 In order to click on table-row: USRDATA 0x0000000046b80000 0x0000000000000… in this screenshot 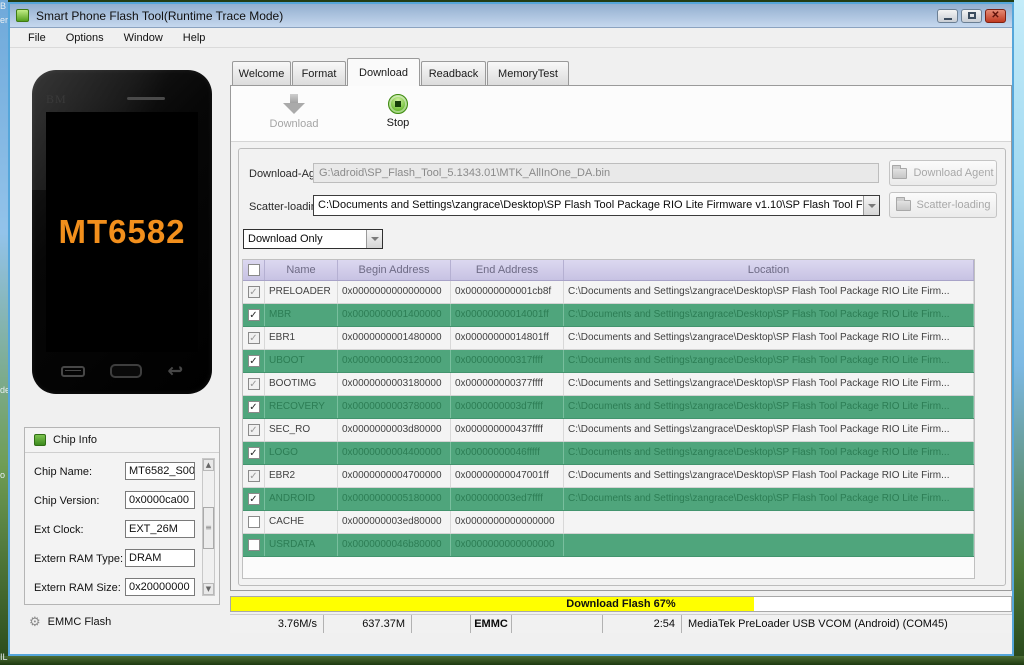, I will do `click(608, 545)`.